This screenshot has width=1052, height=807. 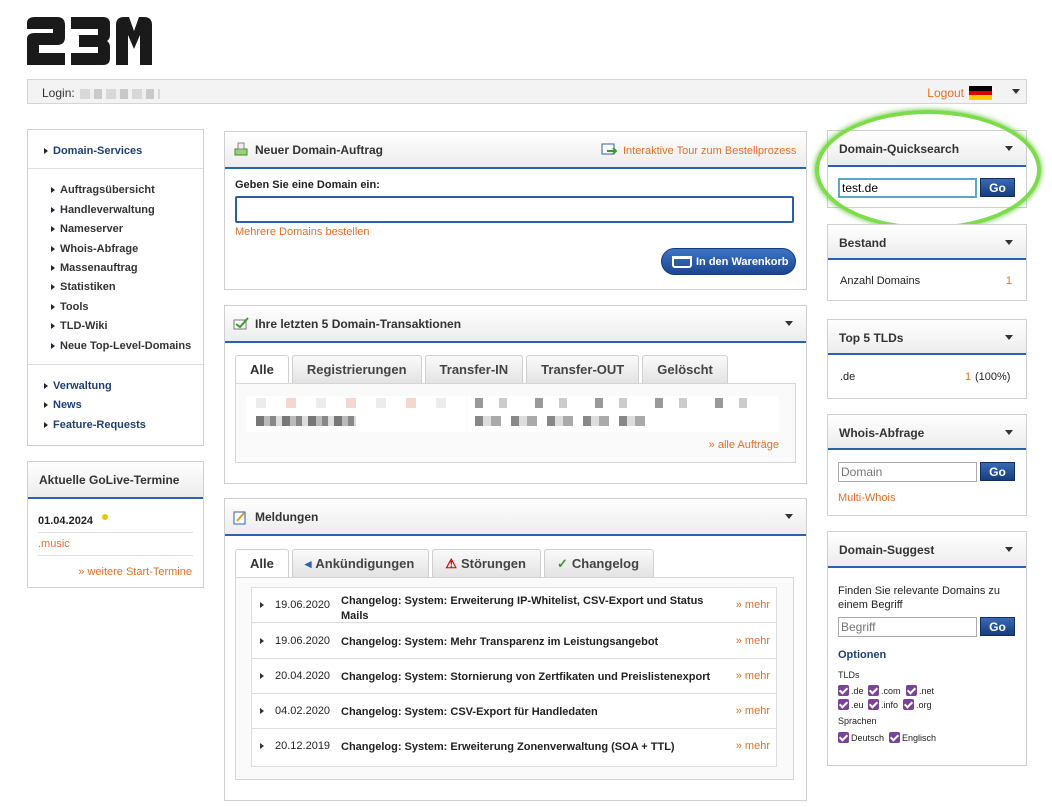 What do you see at coordinates (583, 369) in the screenshot?
I see `tab-transfer-out: Transfer-OUT` at bounding box center [583, 369].